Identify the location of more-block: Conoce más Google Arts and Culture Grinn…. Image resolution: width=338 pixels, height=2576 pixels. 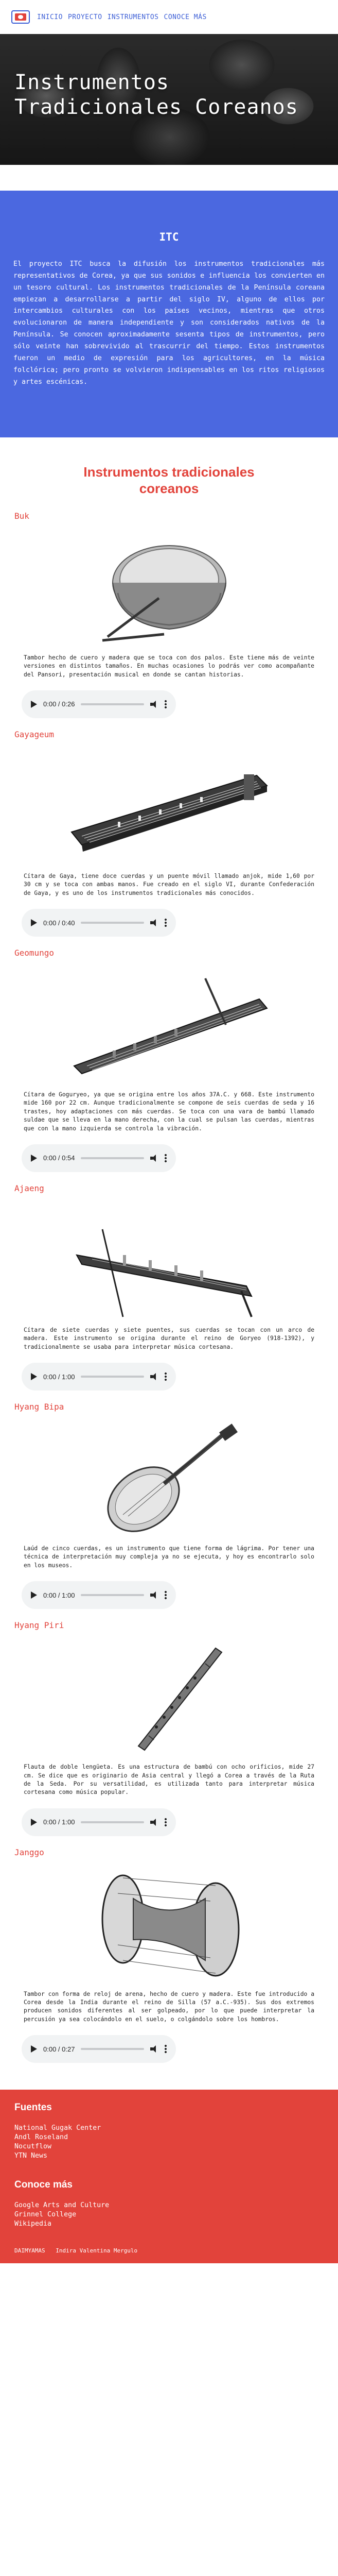
(169, 2204).